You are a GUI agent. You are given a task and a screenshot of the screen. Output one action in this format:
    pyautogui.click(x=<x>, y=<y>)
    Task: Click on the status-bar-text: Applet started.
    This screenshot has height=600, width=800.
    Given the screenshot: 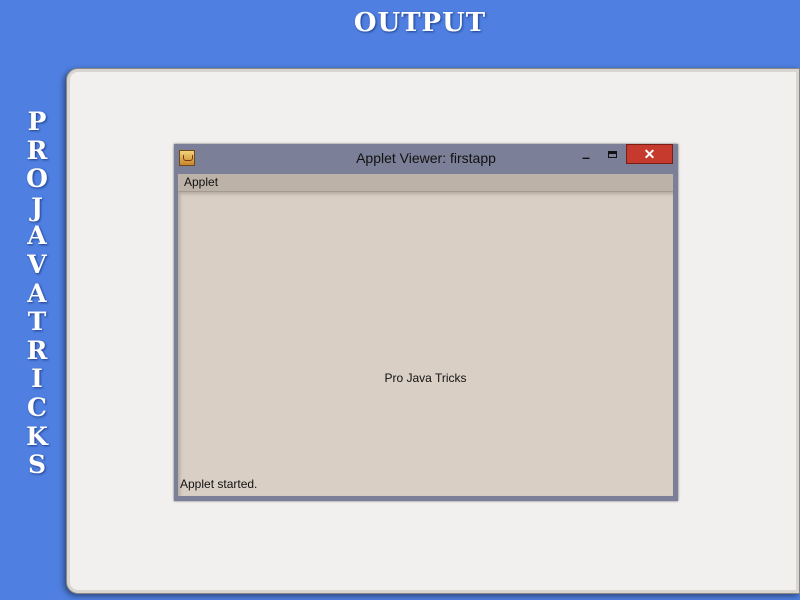 What is the action you would take?
    pyautogui.click(x=219, y=484)
    